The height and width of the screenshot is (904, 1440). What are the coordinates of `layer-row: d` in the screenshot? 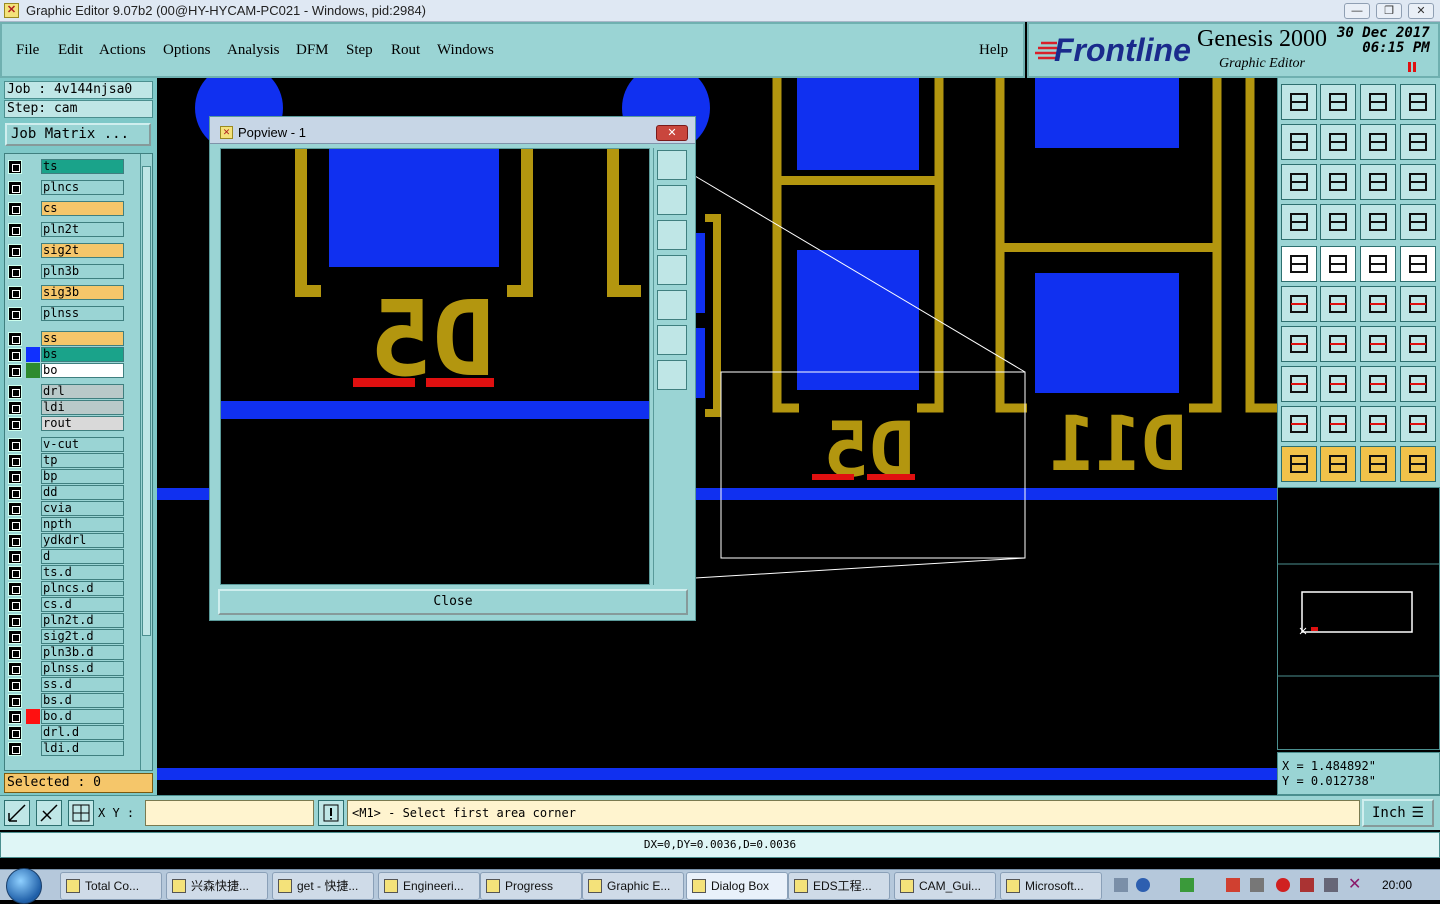 It's located at (66, 556).